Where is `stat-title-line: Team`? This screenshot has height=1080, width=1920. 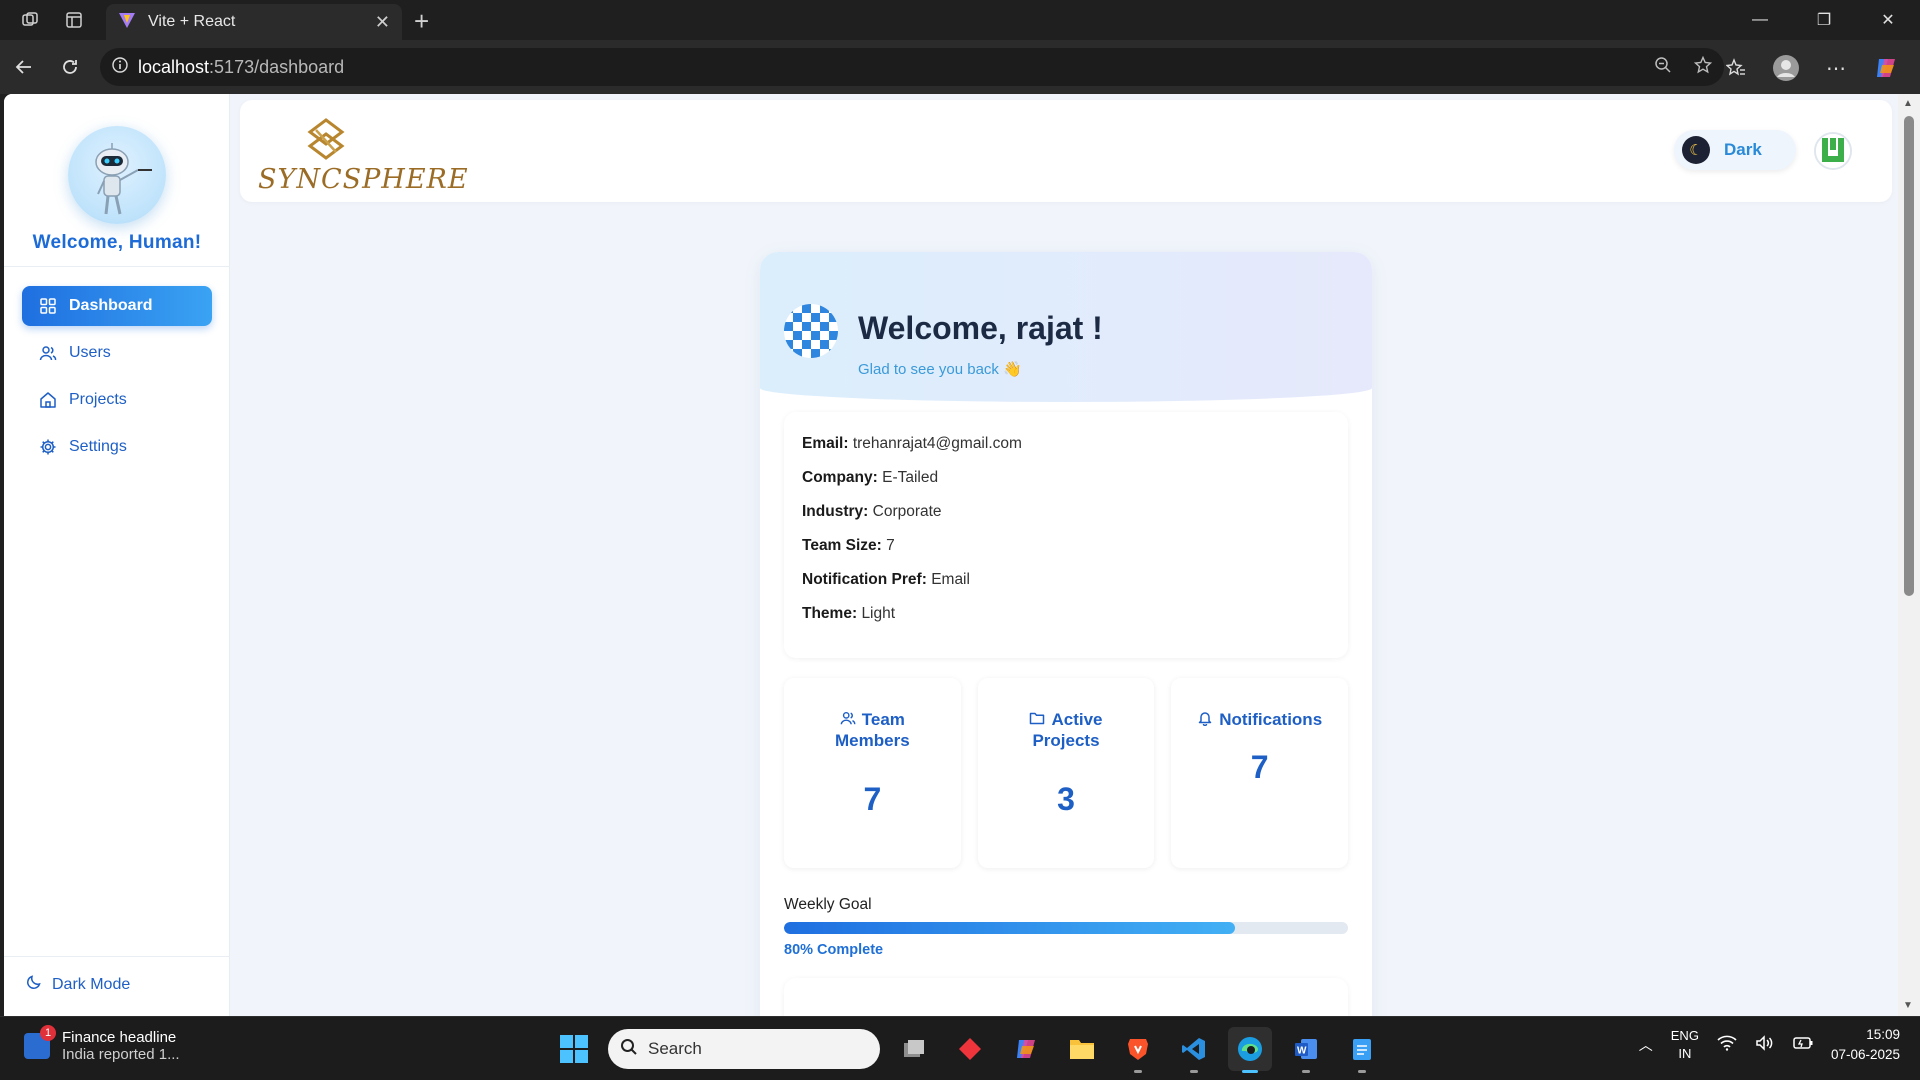 stat-title-line: Team is located at coordinates (883, 719).